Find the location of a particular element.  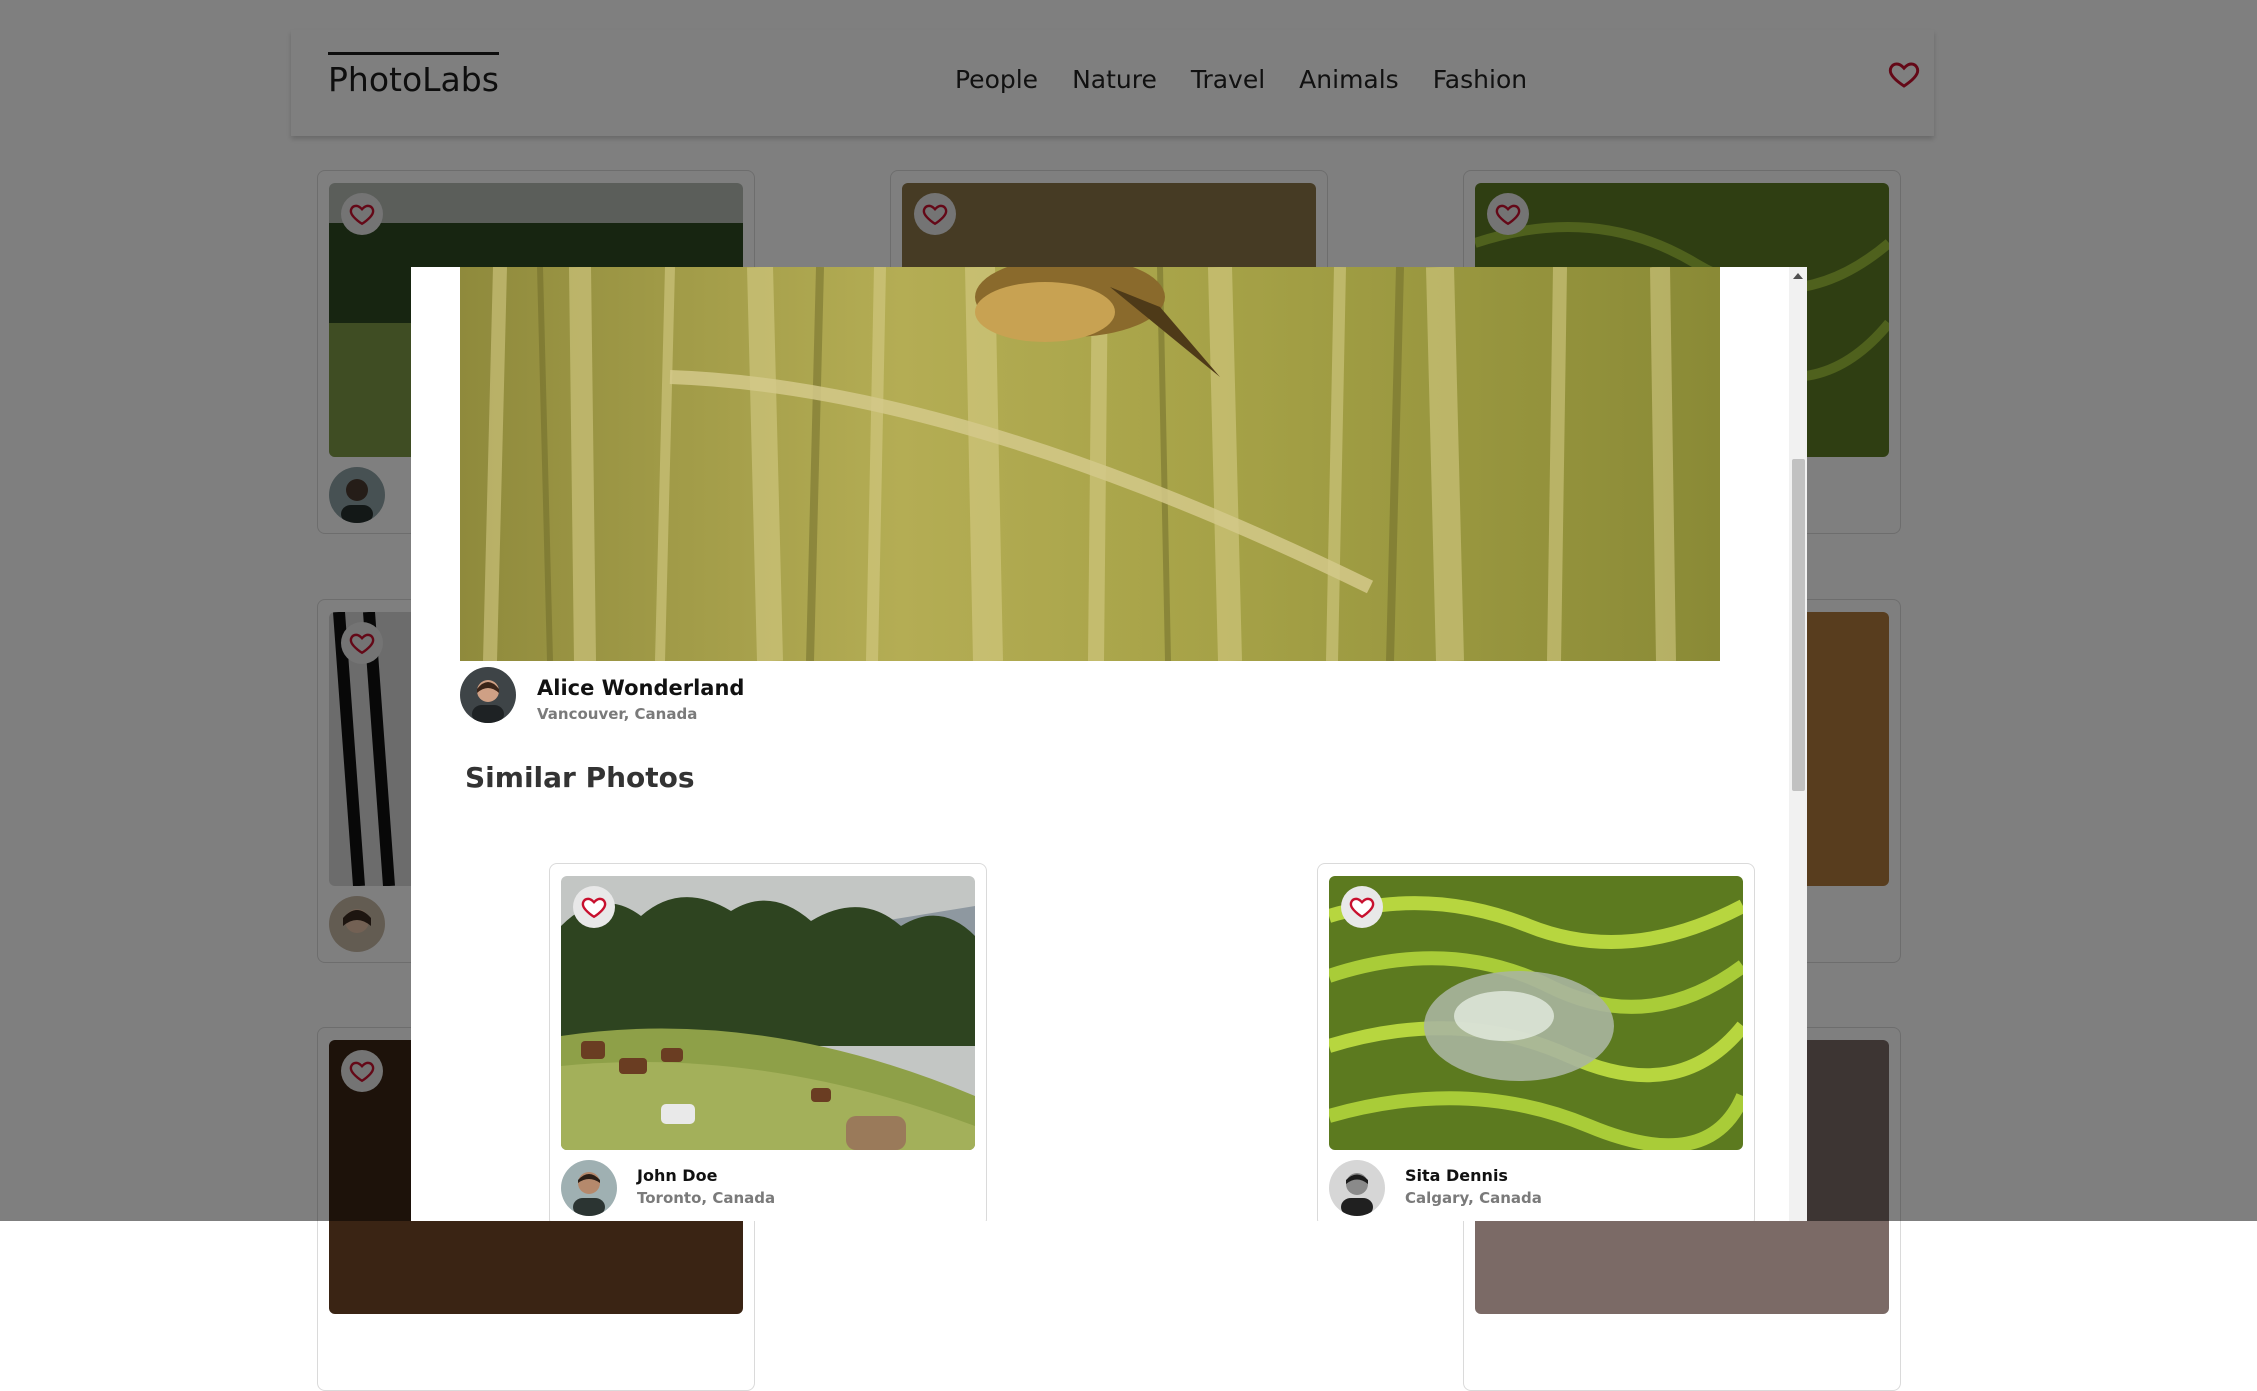

similar-photo-card: Sita Dennis Calgary, Canada is located at coordinates (1536, 1042).